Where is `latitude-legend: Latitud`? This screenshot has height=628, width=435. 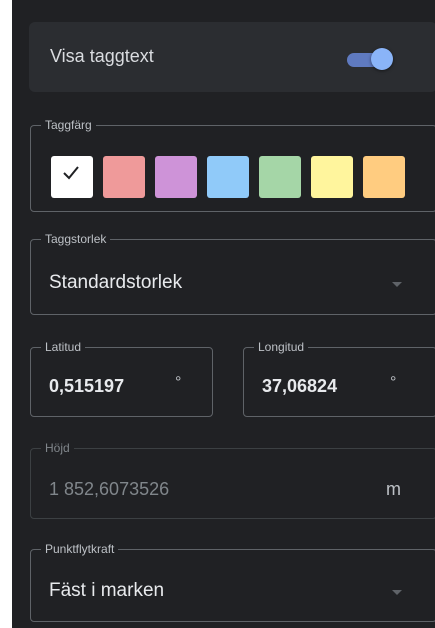 latitude-legend: Latitud is located at coordinates (63, 347).